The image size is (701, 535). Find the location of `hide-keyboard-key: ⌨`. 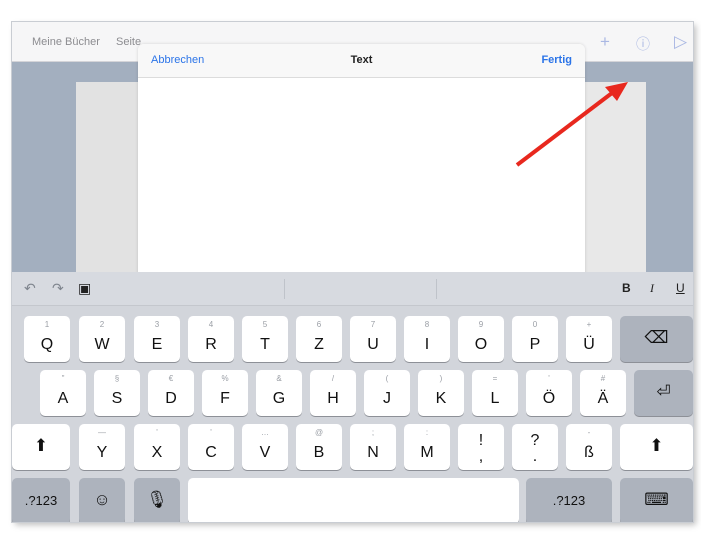

hide-keyboard-key: ⌨ is located at coordinates (656, 500).